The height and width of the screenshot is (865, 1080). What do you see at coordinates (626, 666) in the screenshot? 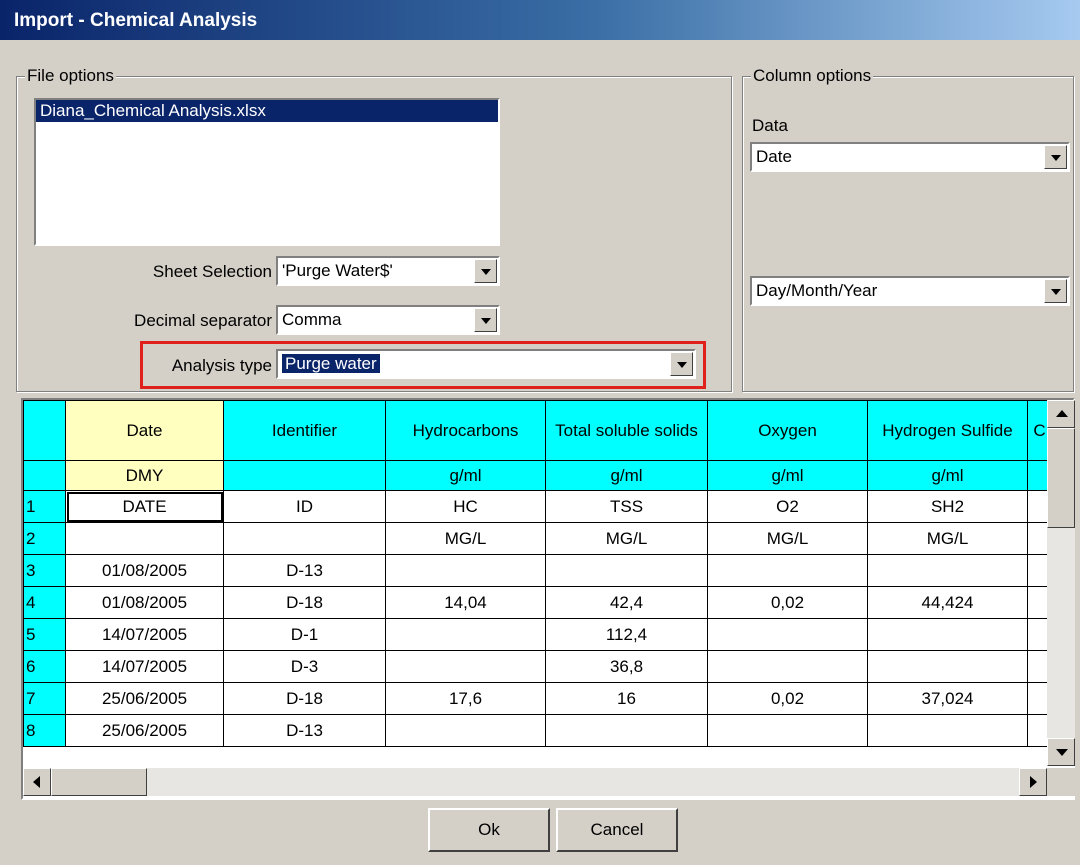
I see `grid-cell: 36,8` at bounding box center [626, 666].